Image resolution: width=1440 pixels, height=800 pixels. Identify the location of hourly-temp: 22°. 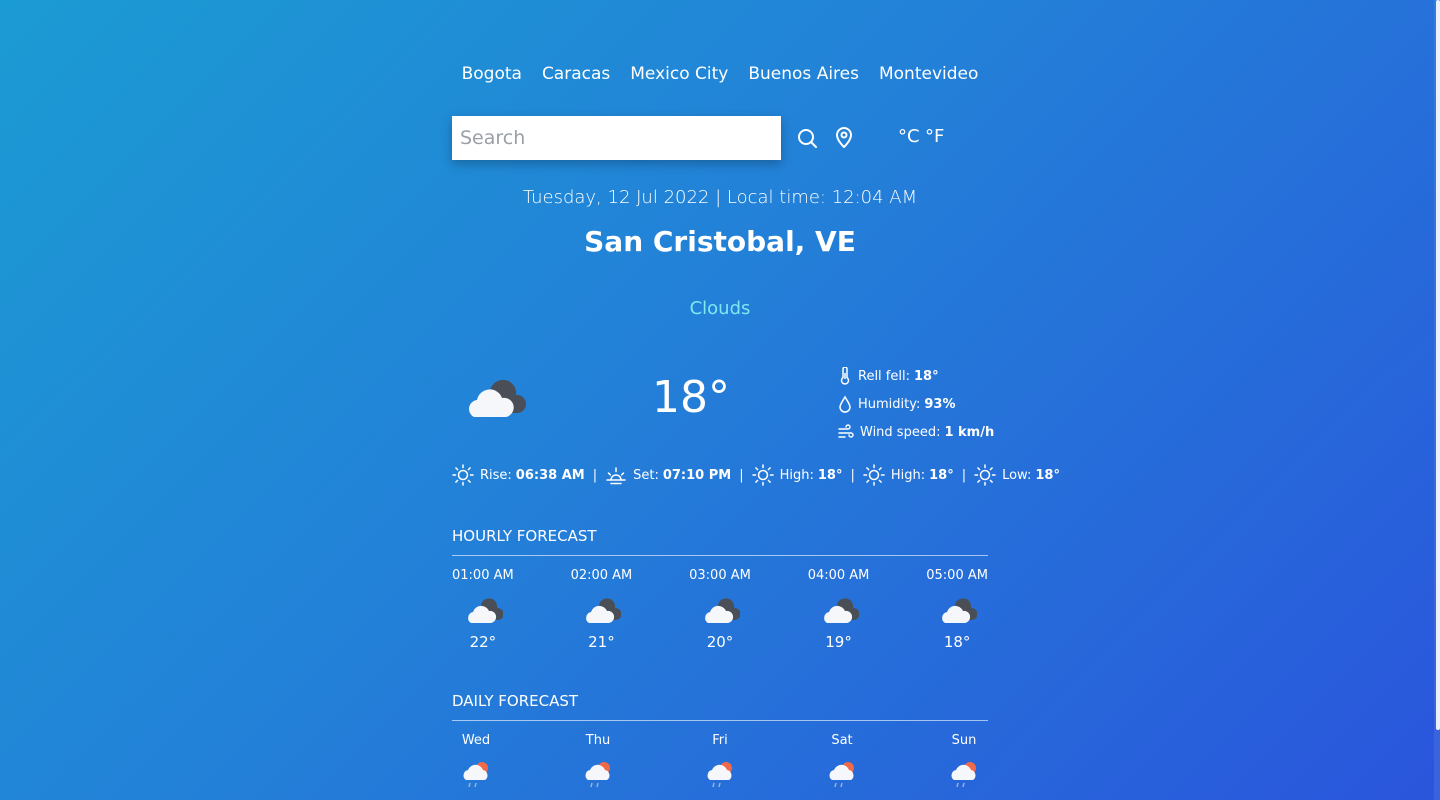
(483, 642).